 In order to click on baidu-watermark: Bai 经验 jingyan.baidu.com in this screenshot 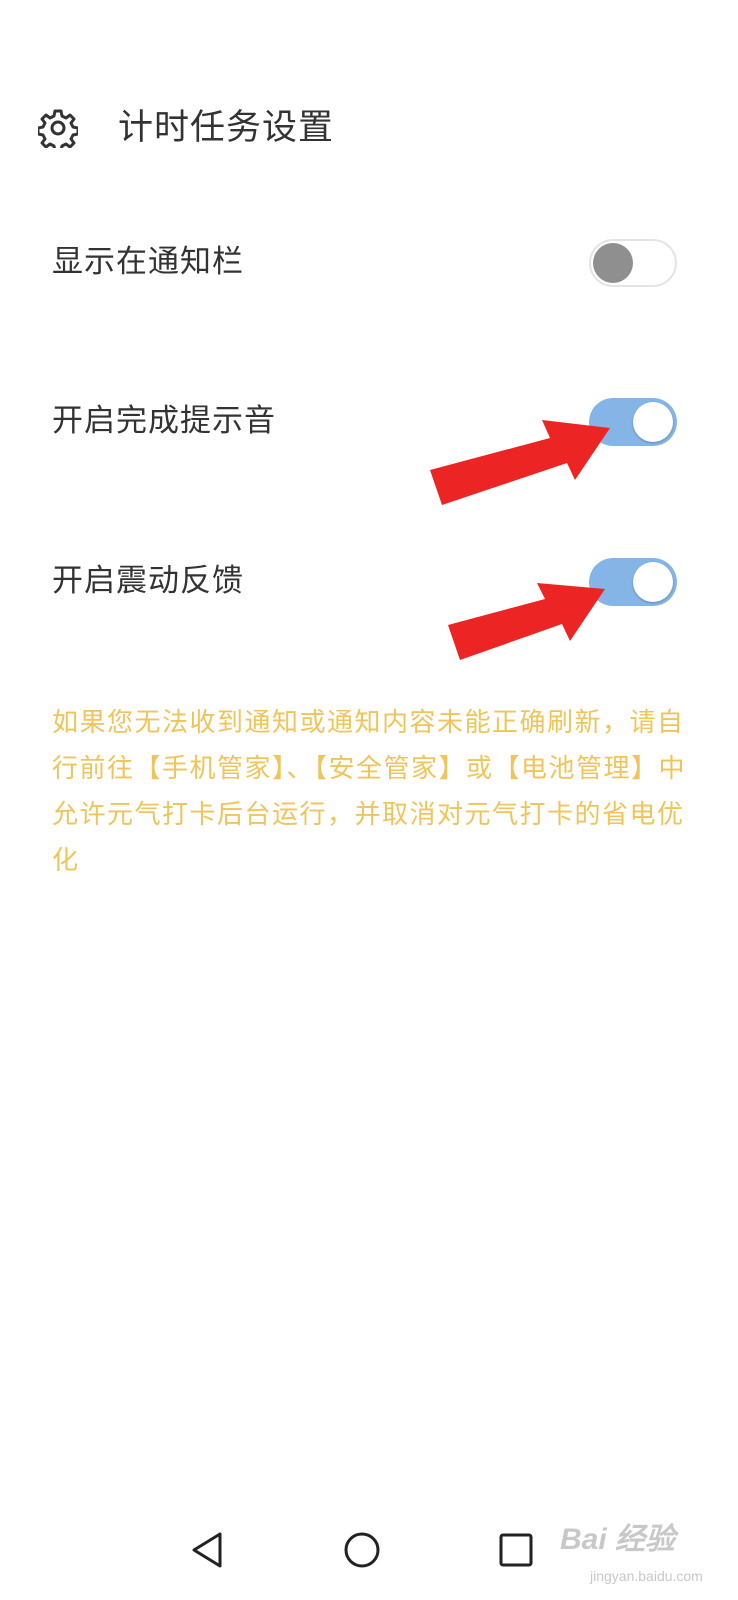, I will do `click(645, 1550)`.